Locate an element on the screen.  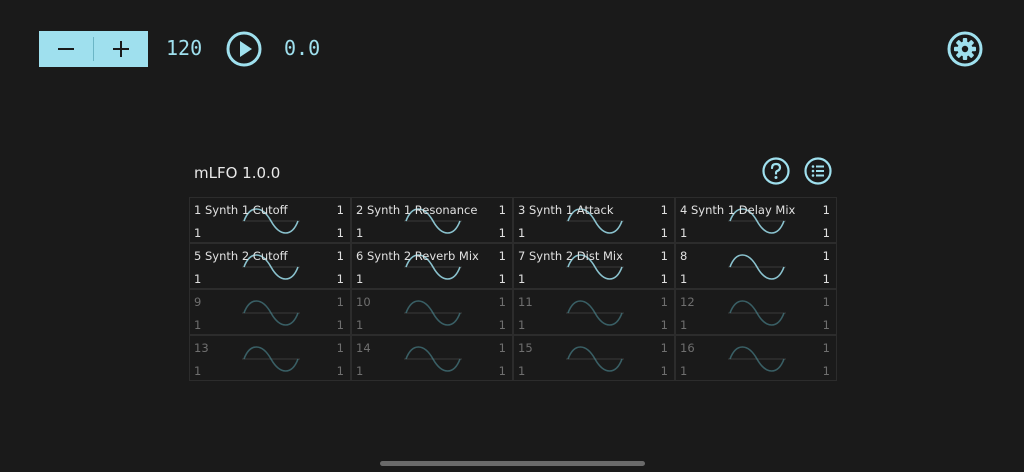
decrement-tempo-button is located at coordinates (66, 49).